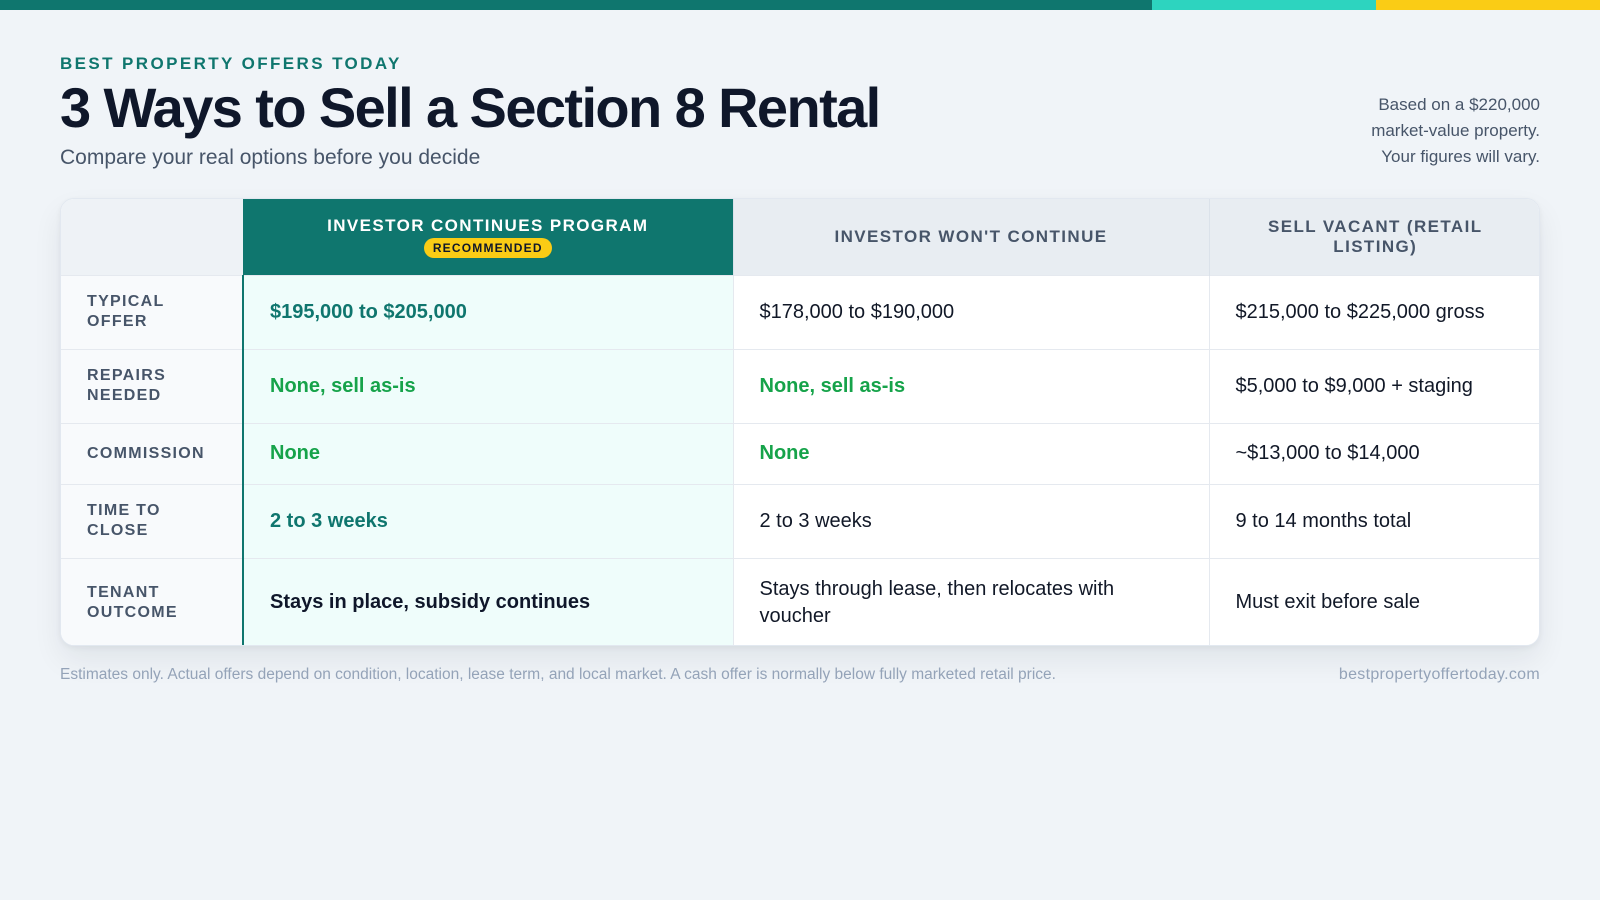 The image size is (1600, 900). What do you see at coordinates (487, 601) in the screenshot?
I see `table-cell: Stays in place, subsidy continues` at bounding box center [487, 601].